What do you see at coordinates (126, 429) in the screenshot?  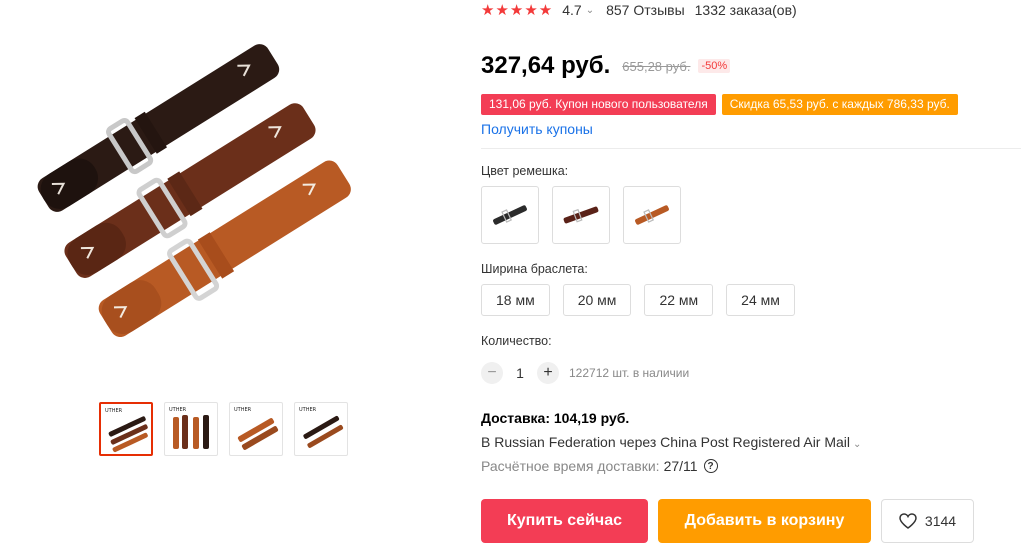 I see `thumbnail-1: UTHER` at bounding box center [126, 429].